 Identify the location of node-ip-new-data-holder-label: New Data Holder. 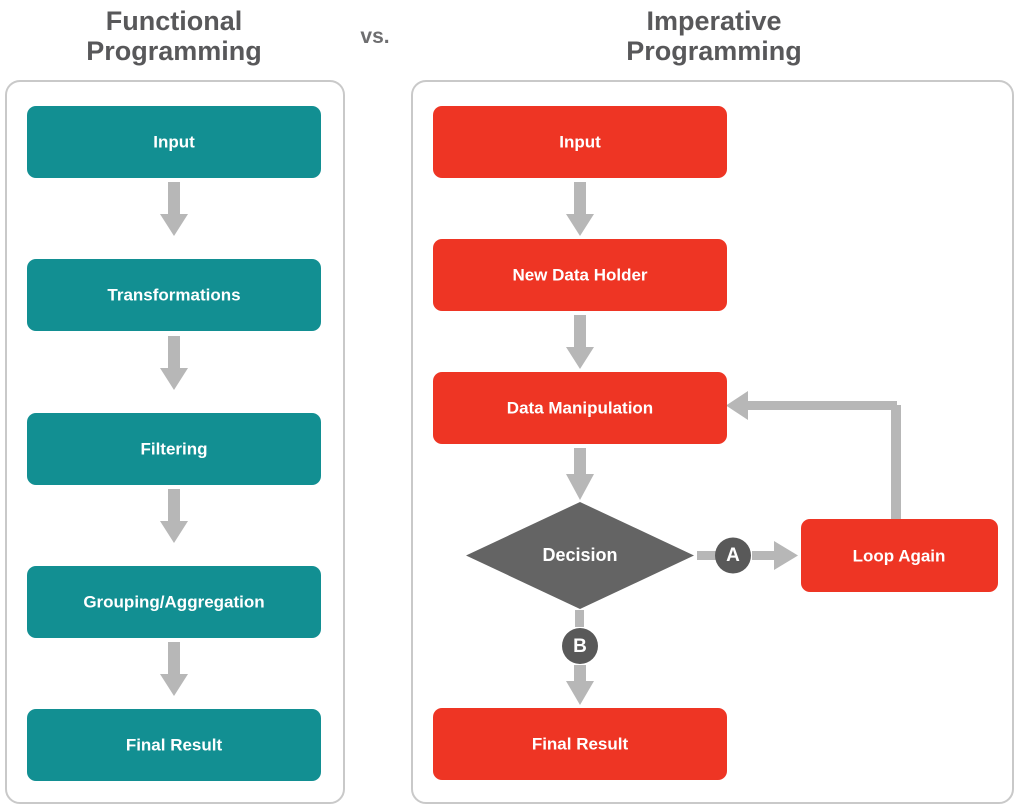
(579, 274).